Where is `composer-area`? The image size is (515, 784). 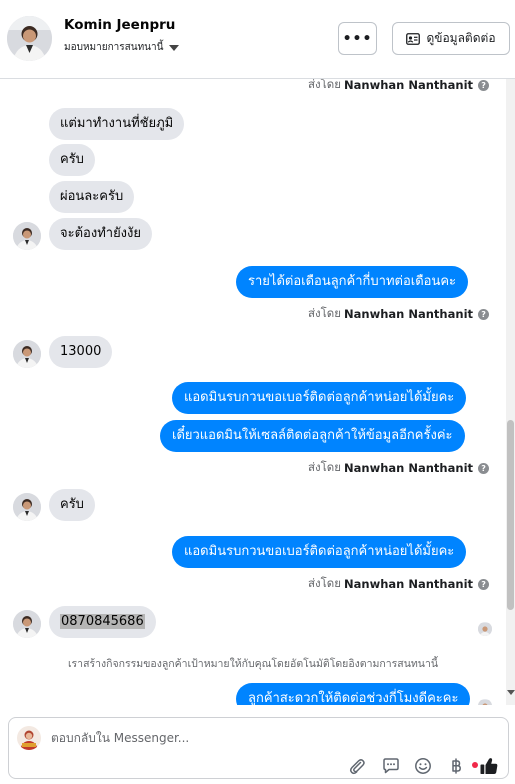 composer-area is located at coordinates (257, 744).